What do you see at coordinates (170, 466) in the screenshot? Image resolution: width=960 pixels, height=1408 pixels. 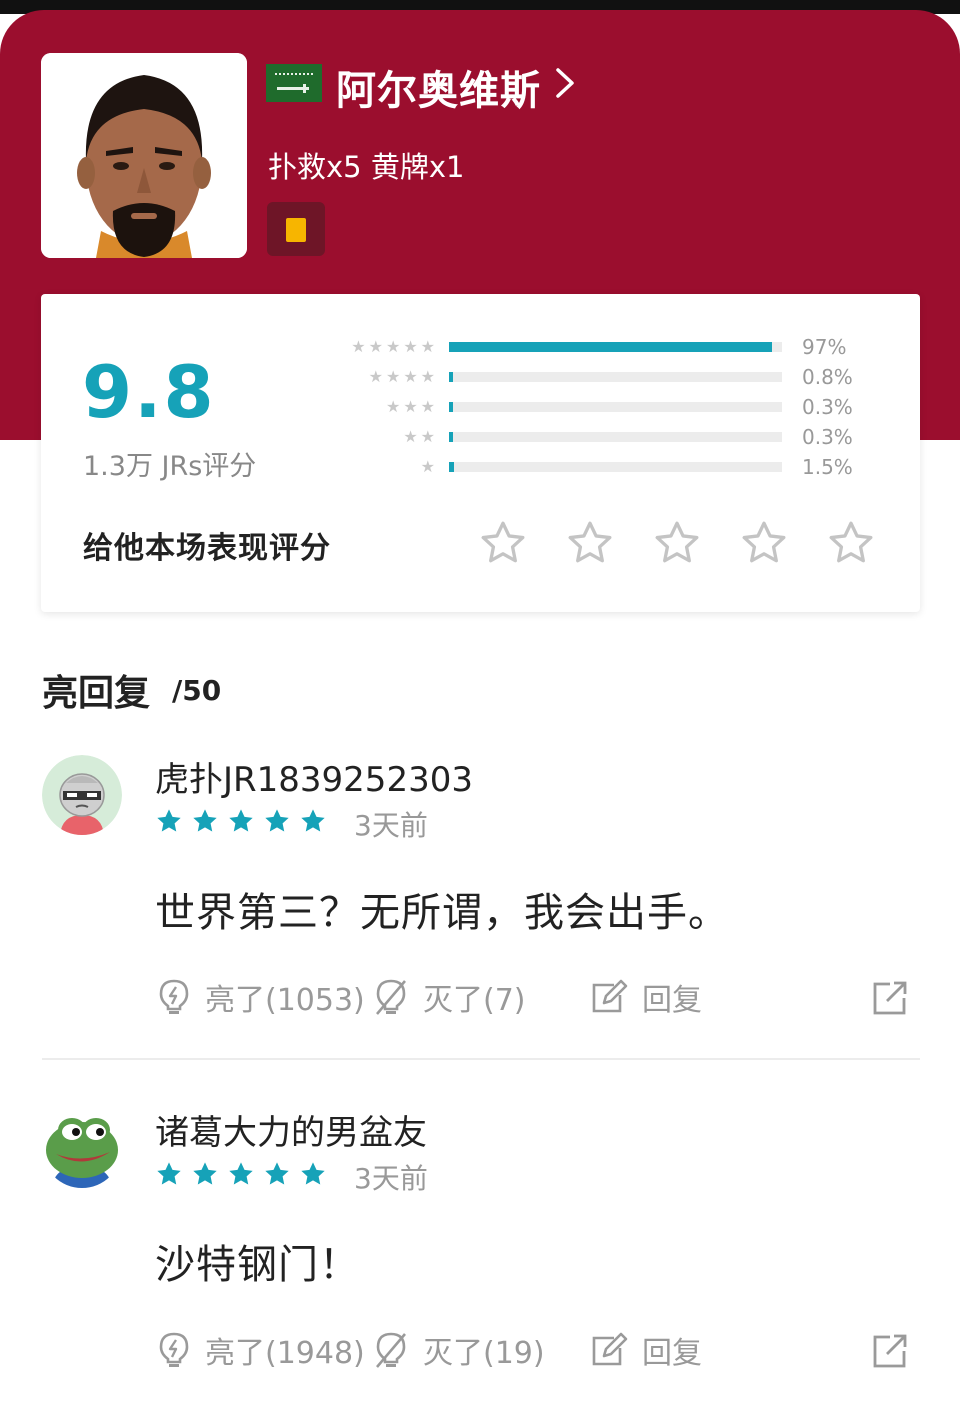 I see `rating-count: 1.3万 JRs评分` at bounding box center [170, 466].